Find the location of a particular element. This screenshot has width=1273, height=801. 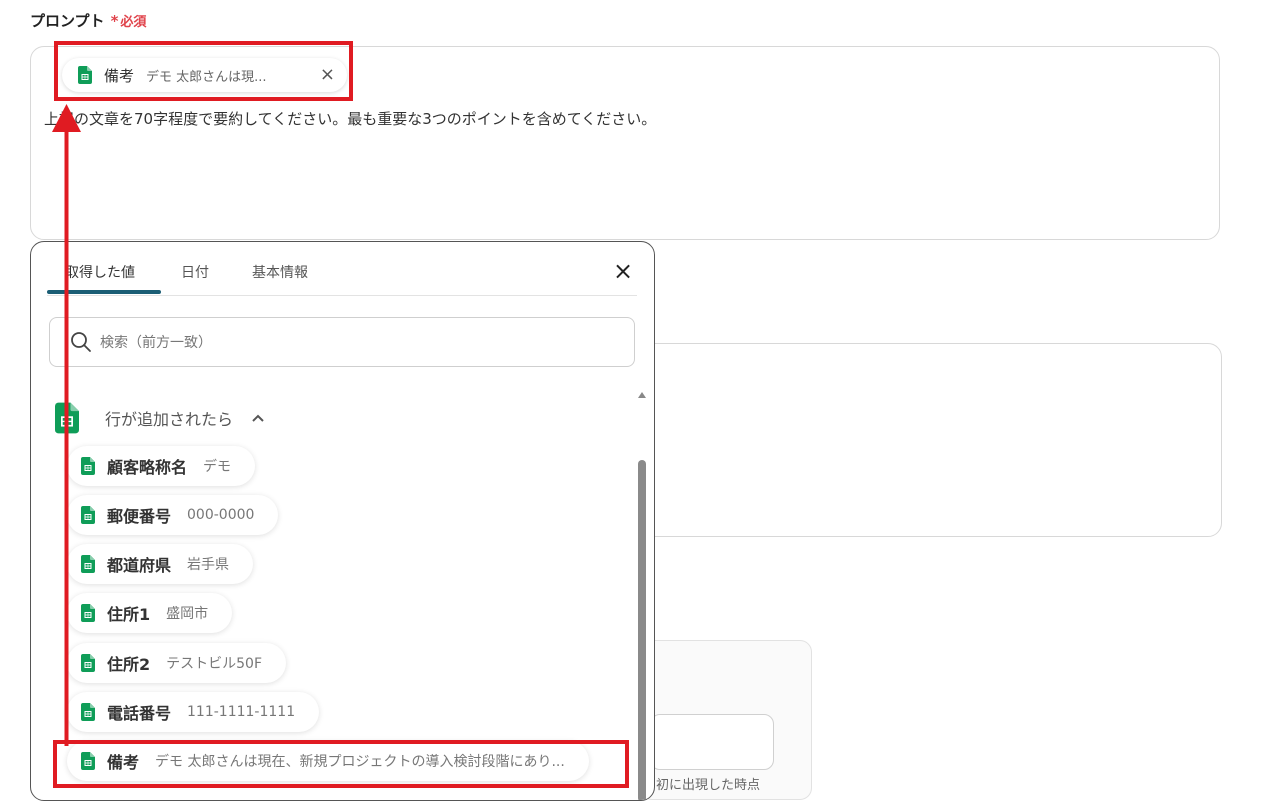

variable-item-value: 000-0000 is located at coordinates (221, 515).